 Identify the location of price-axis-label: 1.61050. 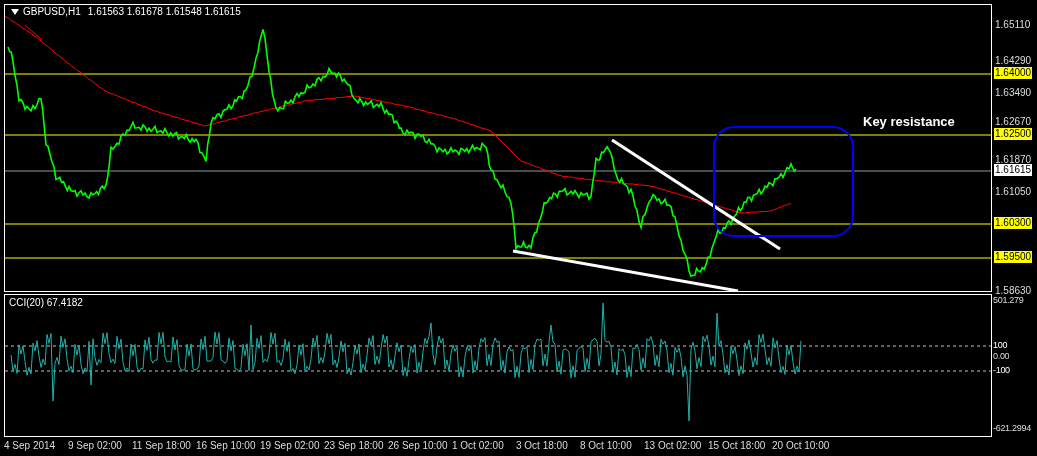
(1013, 192).